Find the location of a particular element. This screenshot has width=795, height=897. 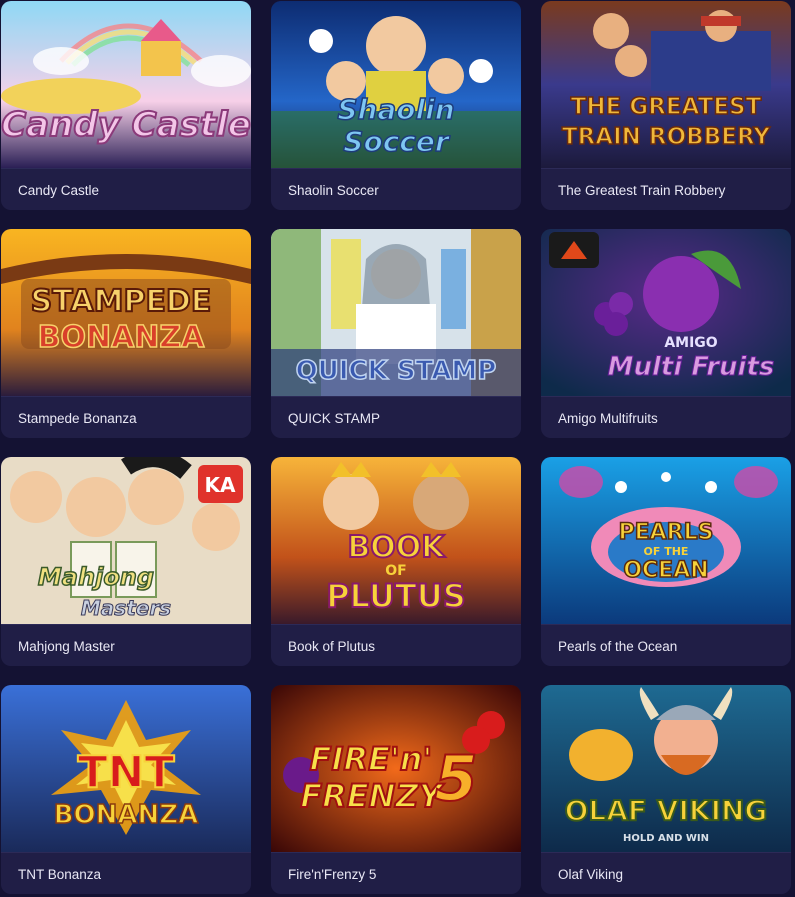

game-thumbnail: TNT BONANZA is located at coordinates (126, 768).